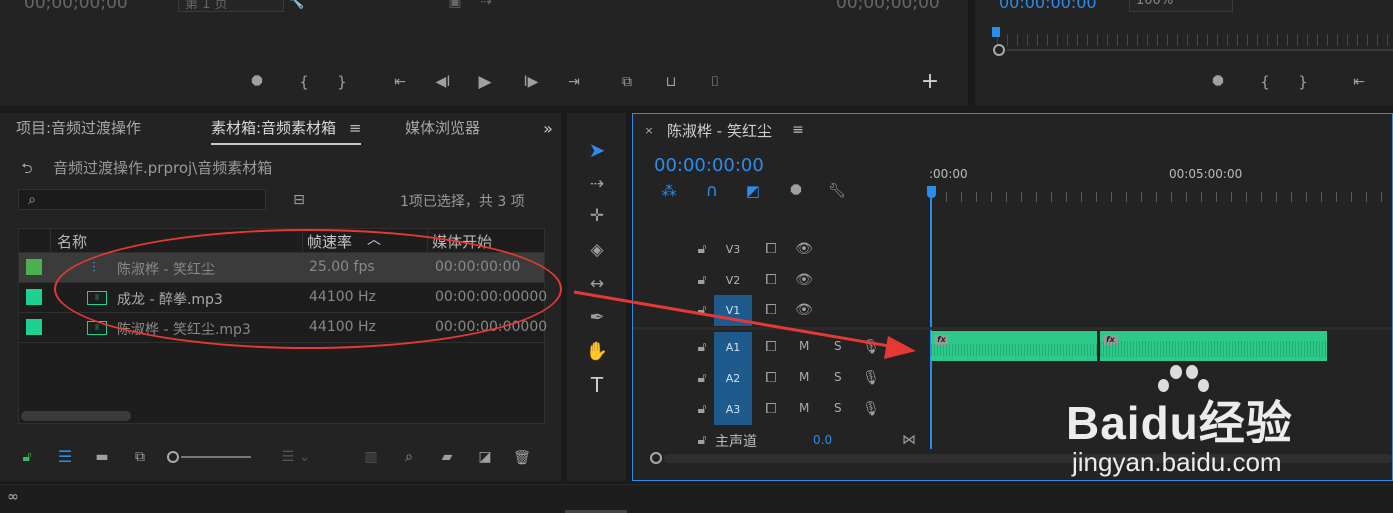  What do you see at coordinates (485, 82) in the screenshot?
I see `play-icon: ▶` at bounding box center [485, 82].